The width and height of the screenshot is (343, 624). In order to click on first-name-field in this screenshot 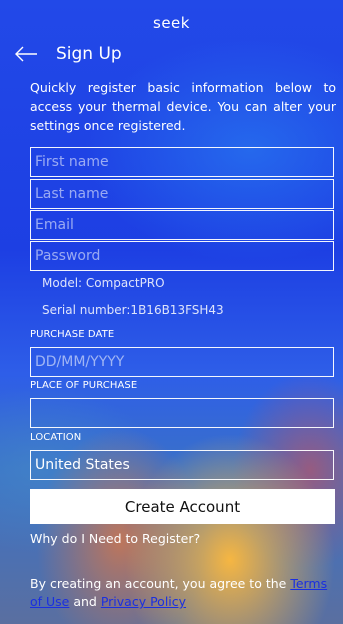, I will do `click(182, 162)`.